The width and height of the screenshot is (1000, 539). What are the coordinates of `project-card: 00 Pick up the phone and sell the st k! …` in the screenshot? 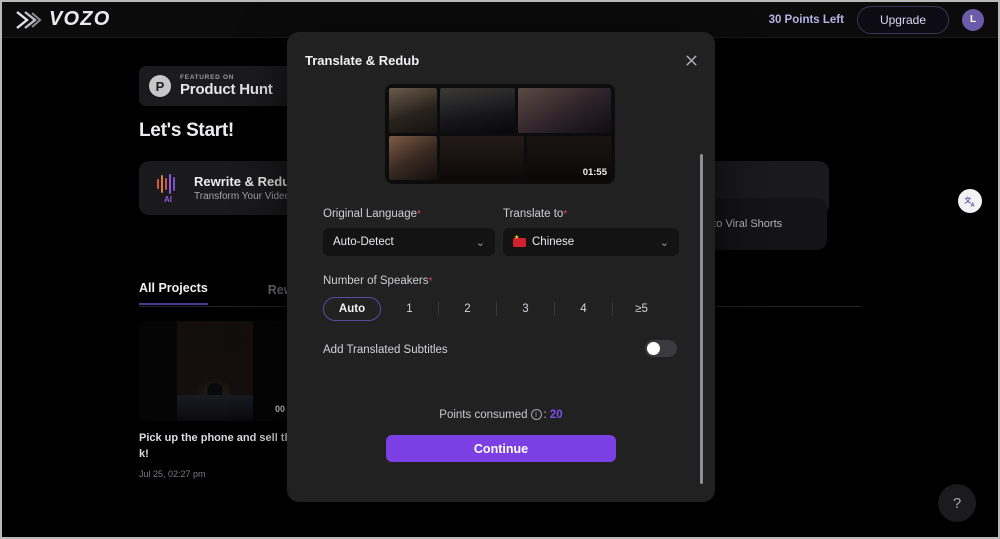 It's located at (224, 400).